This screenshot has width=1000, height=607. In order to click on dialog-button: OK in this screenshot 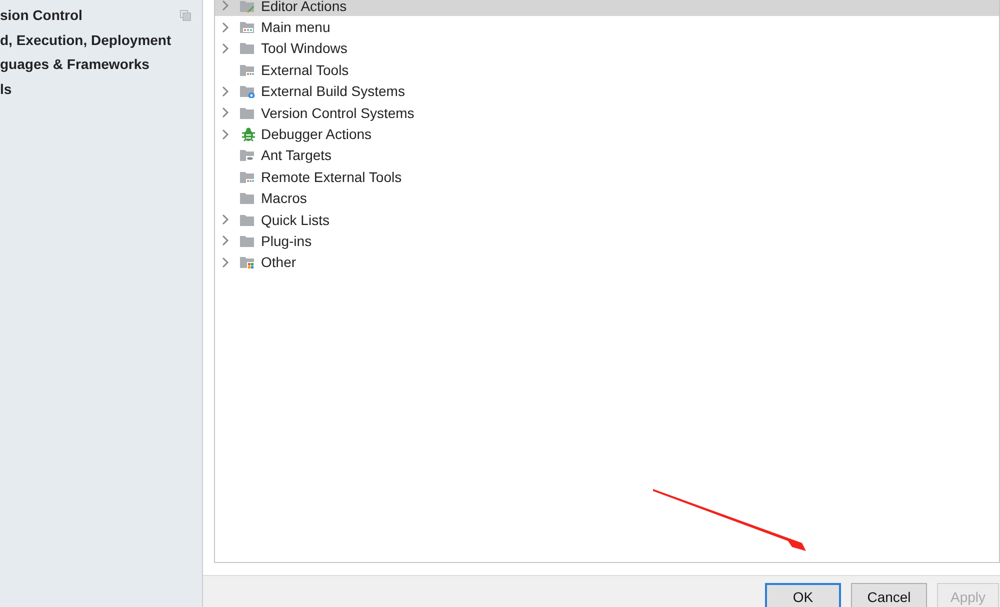, I will do `click(803, 595)`.